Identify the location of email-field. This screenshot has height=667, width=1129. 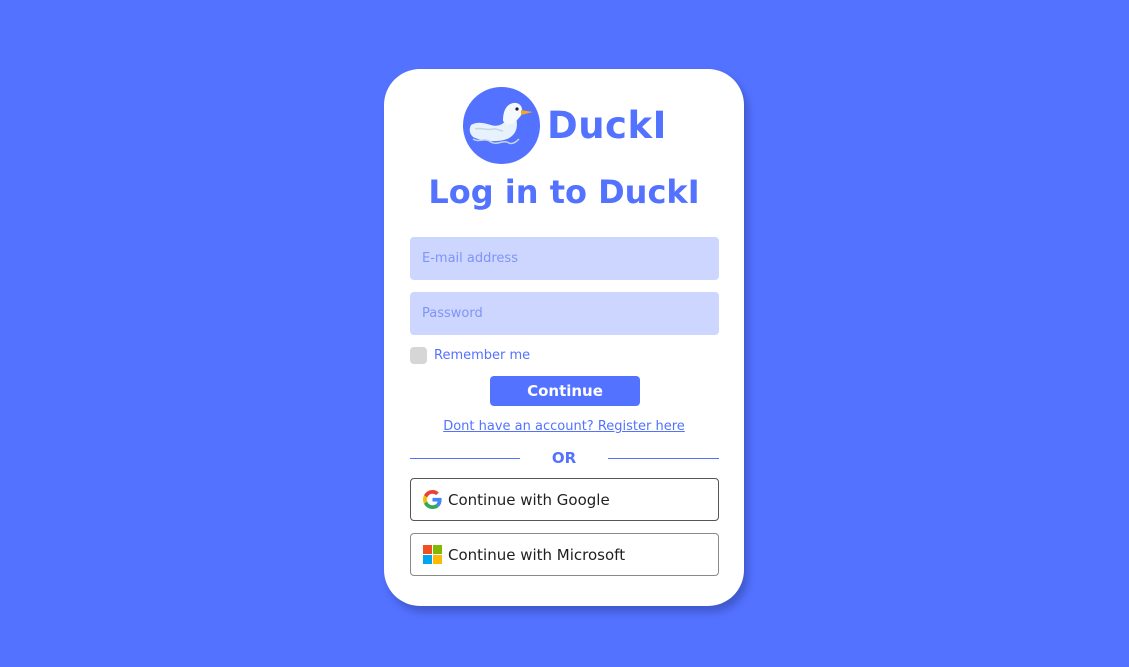
(564, 258).